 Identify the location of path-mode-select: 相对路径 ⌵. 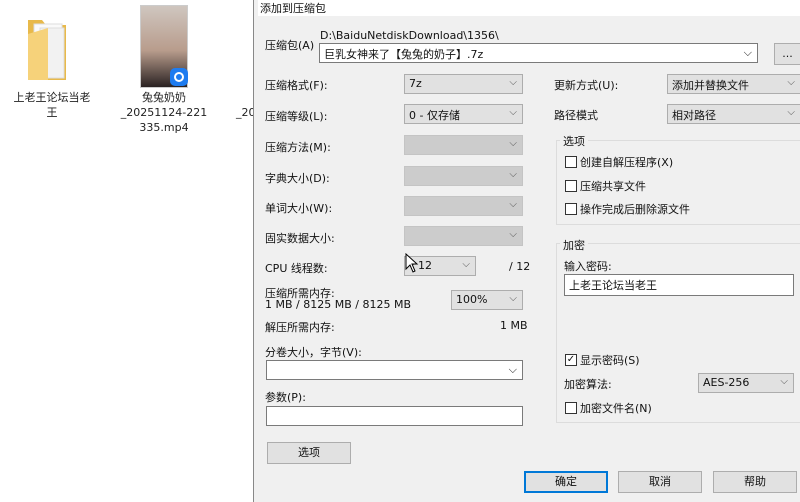
(733, 114).